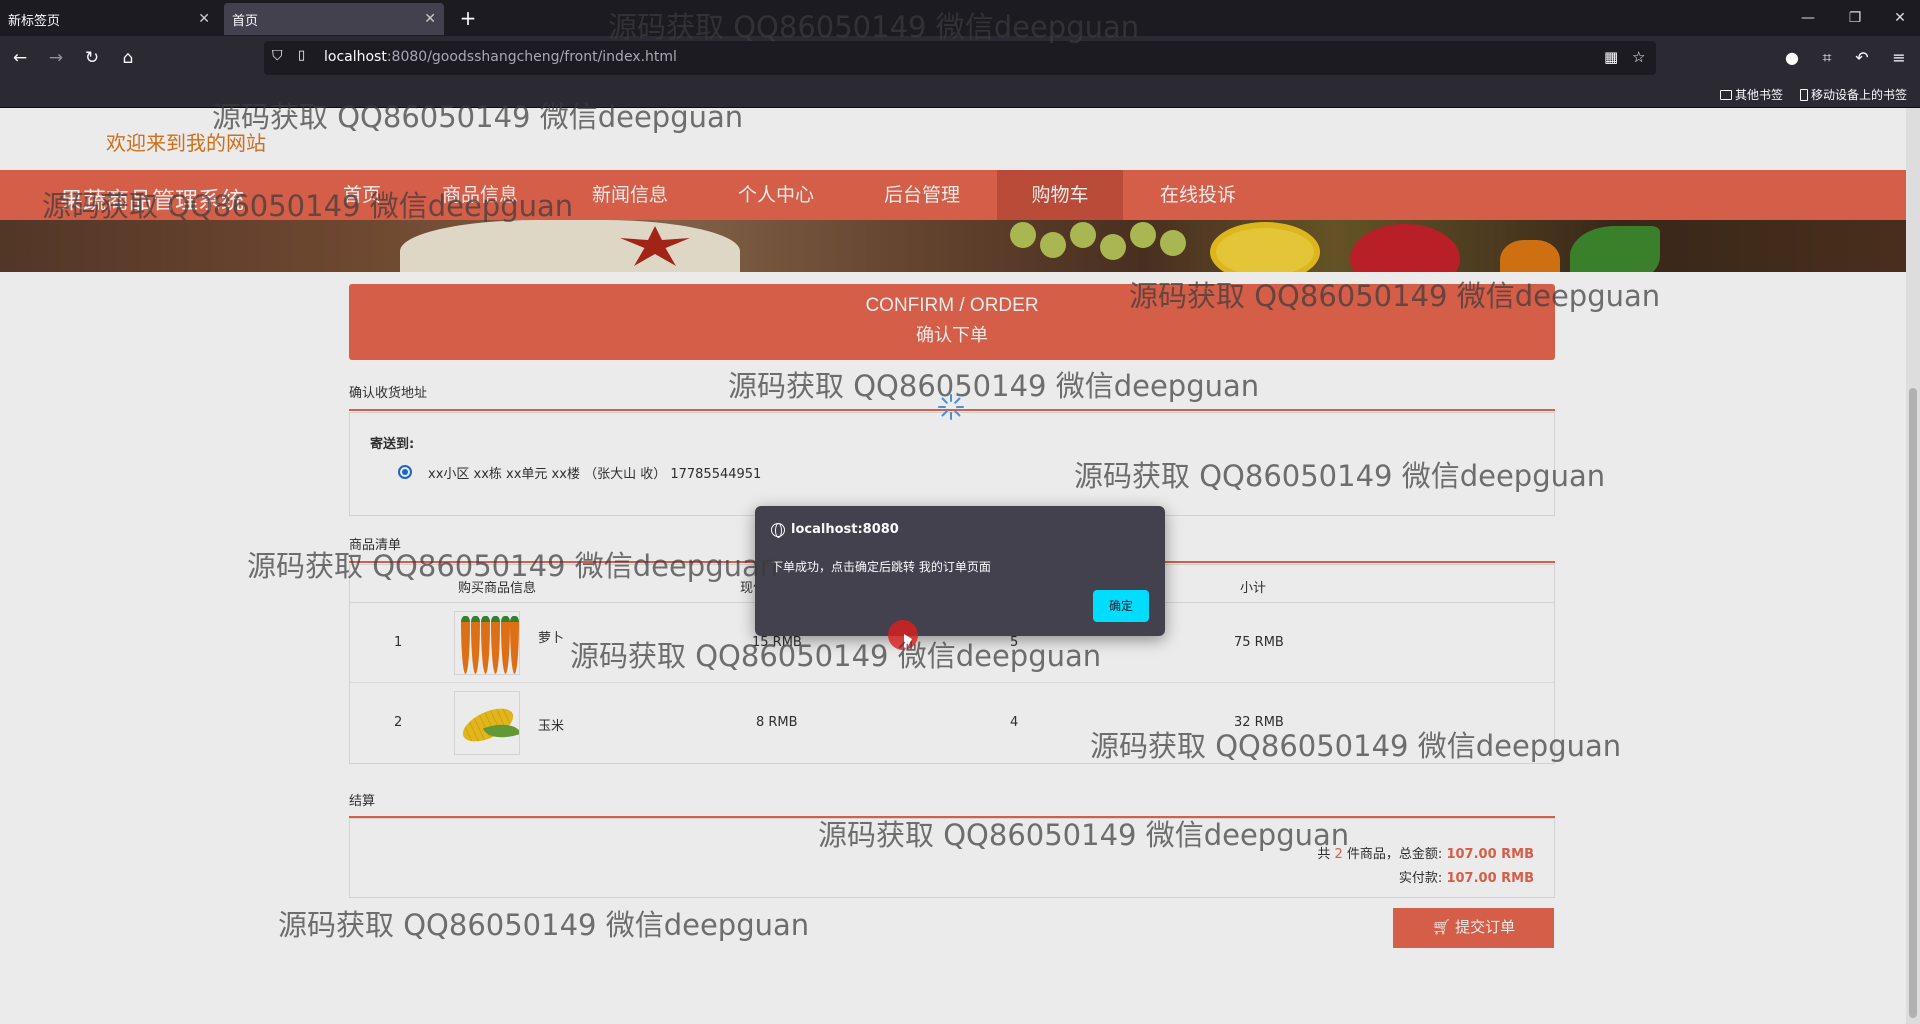 The height and width of the screenshot is (1024, 1920). What do you see at coordinates (1900, 18) in the screenshot?
I see `window-close-icon: ✕` at bounding box center [1900, 18].